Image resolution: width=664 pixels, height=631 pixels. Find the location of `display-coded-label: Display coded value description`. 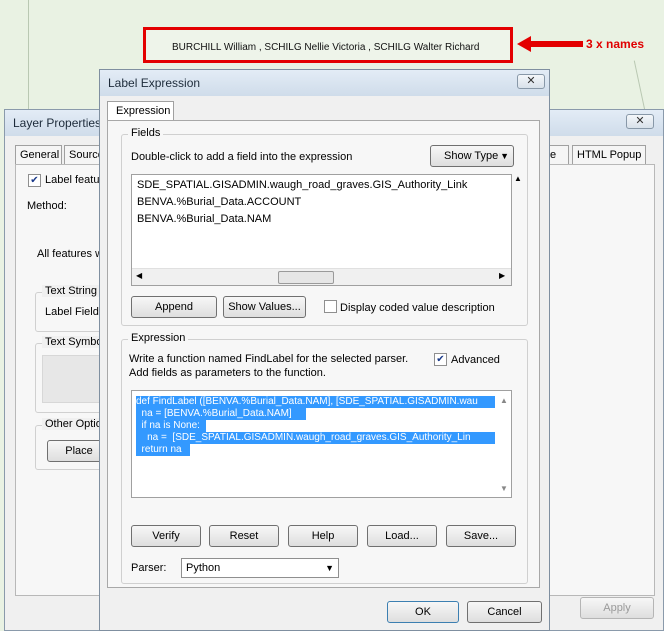

display-coded-label: Display coded value description is located at coordinates (417, 308).